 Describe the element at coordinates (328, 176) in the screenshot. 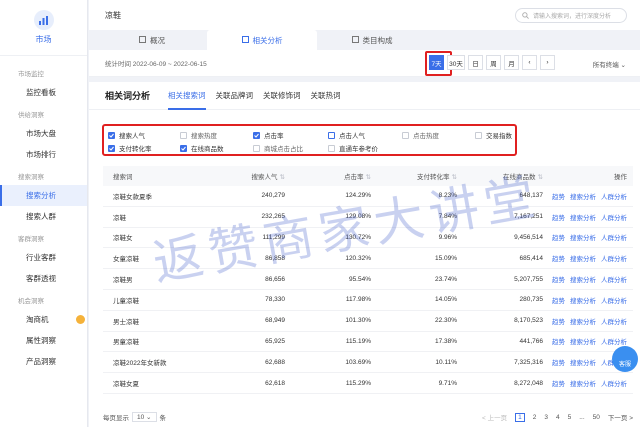

I see `col-click-rate: 点击率 ⇅` at that location.